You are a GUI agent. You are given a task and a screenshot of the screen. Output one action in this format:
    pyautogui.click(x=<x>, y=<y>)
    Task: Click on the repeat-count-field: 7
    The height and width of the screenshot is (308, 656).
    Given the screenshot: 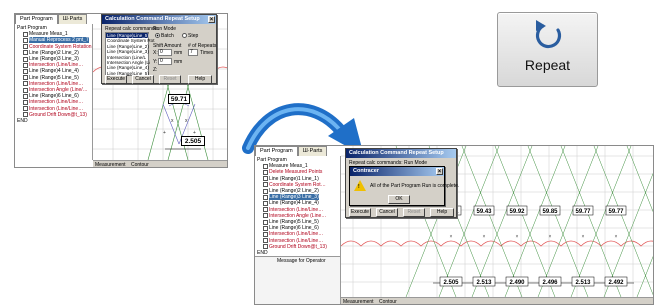 What is the action you would take?
    pyautogui.click(x=193, y=52)
    